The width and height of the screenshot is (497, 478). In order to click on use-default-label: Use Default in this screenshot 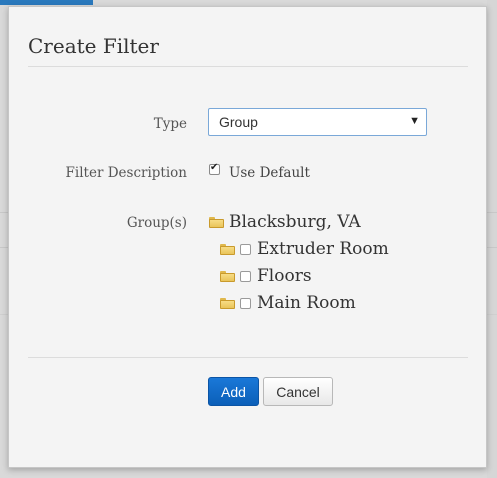, I will do `click(269, 173)`.